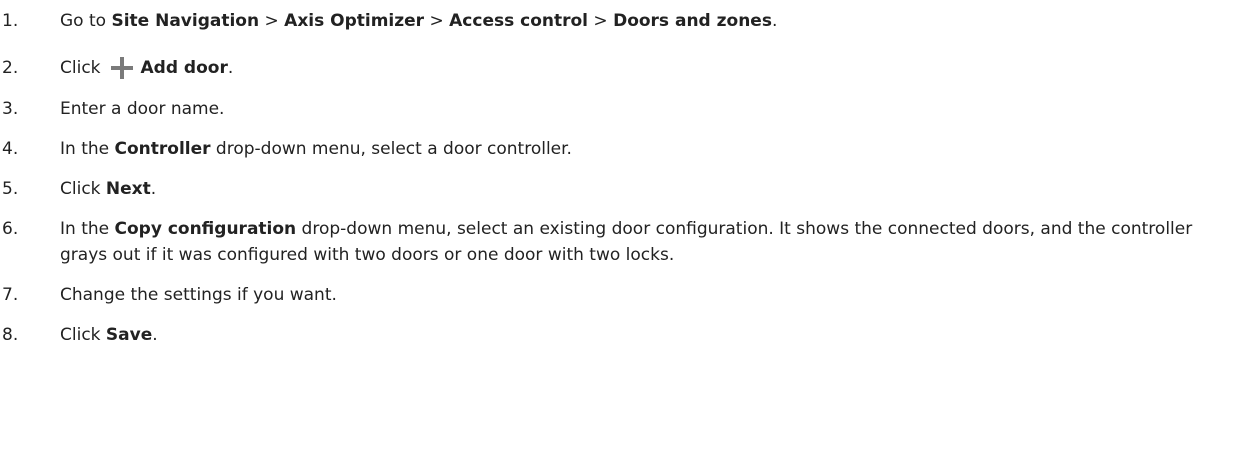 The image size is (1236, 453). I want to click on step-number: 4., so click(10, 149).